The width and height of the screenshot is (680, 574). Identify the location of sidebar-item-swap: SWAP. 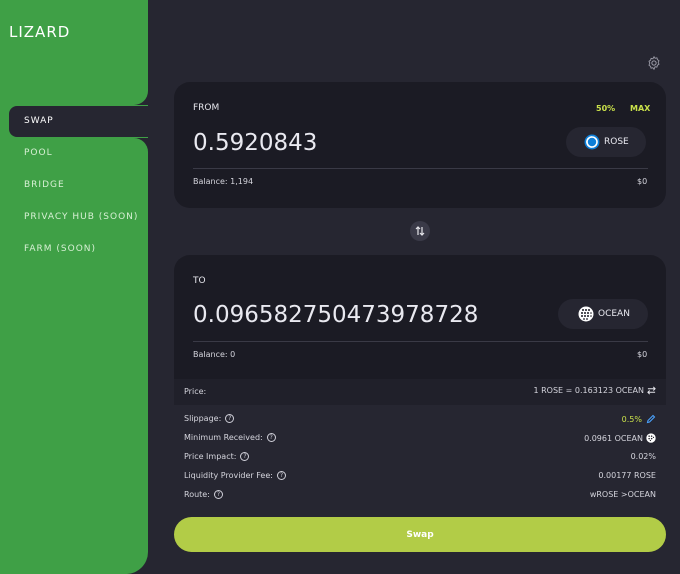
(84, 121).